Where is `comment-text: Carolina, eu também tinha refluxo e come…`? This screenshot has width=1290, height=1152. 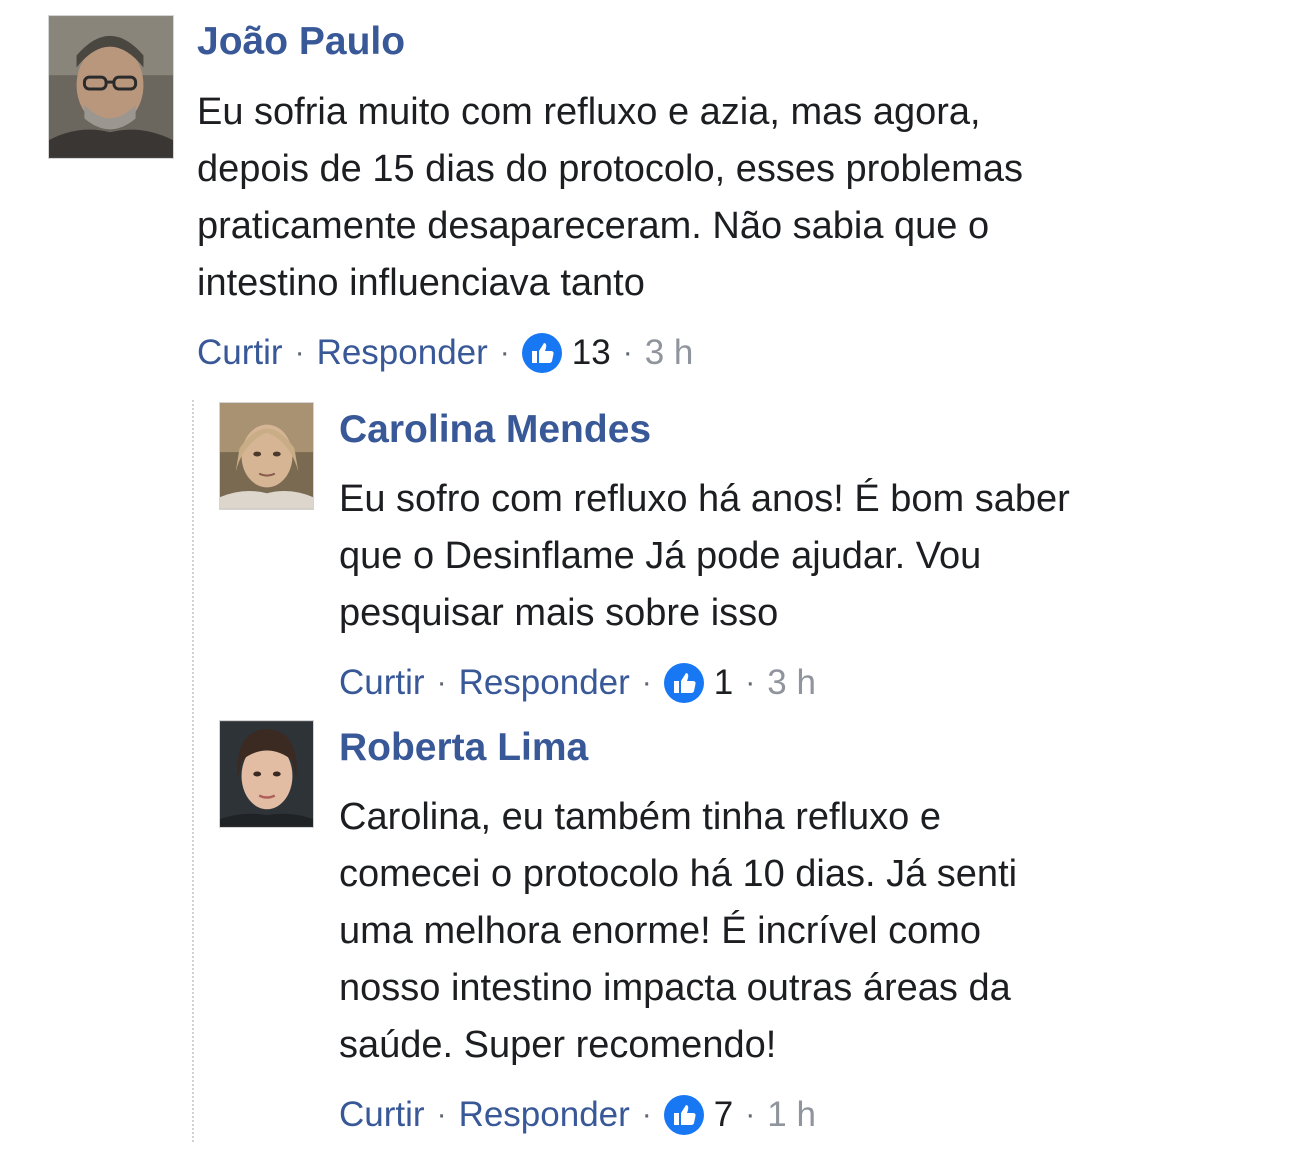 comment-text: Carolina, eu também tinha refluxo e come… is located at coordinates (678, 931).